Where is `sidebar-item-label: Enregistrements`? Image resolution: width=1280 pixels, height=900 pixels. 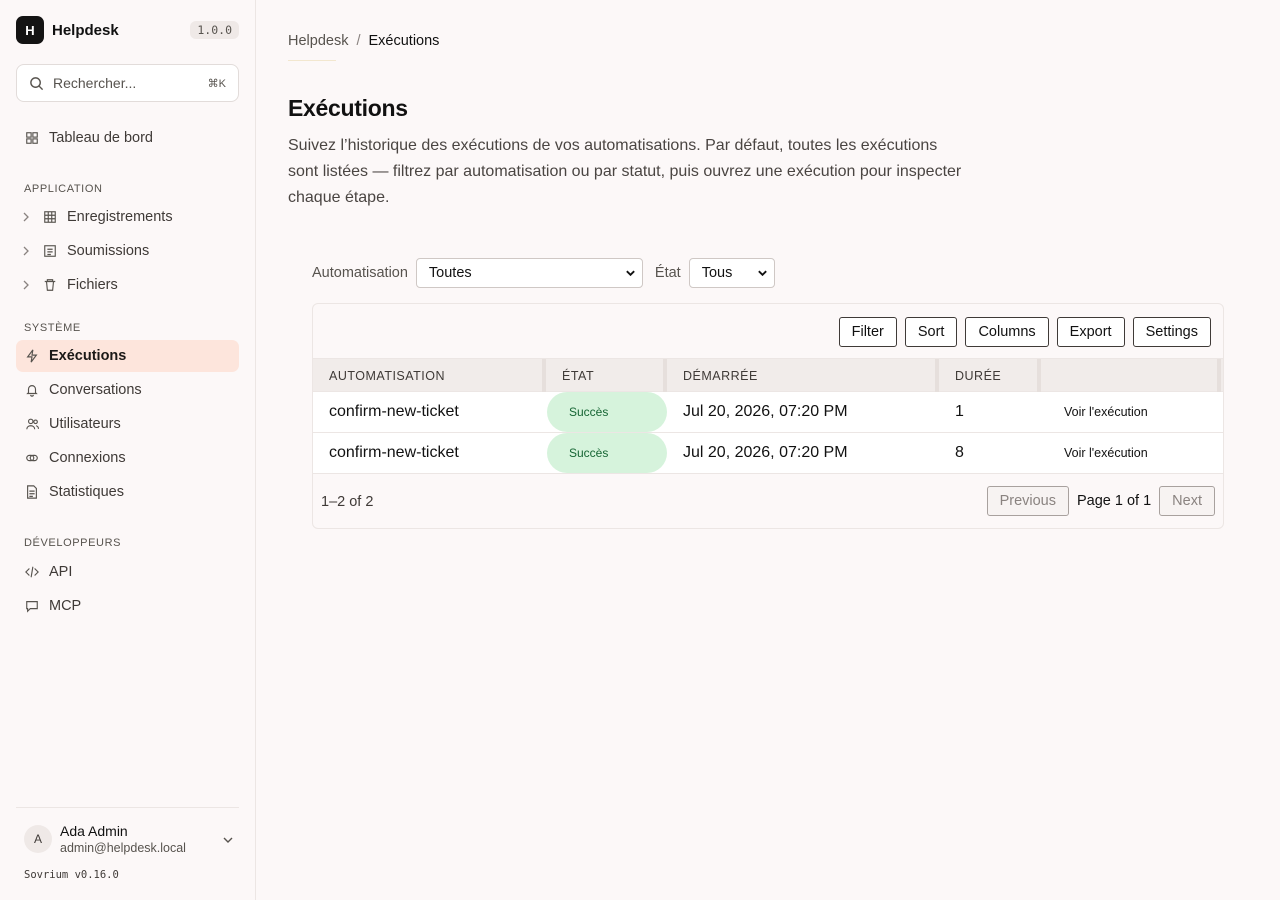 sidebar-item-label: Enregistrements is located at coordinates (120, 217).